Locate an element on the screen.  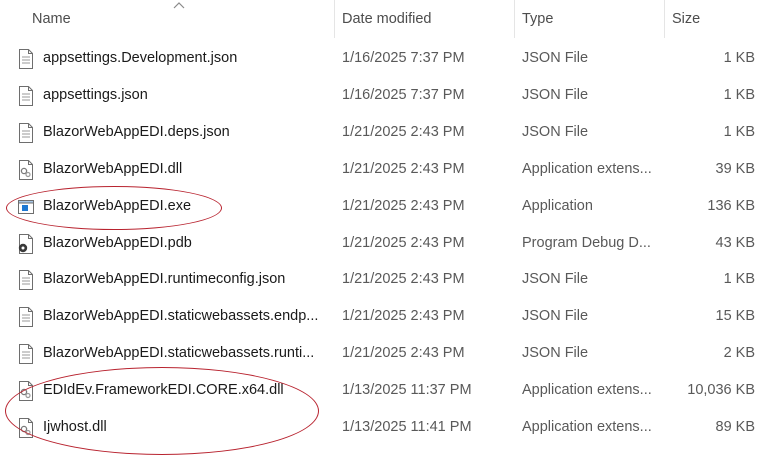
column-header-name: Name is located at coordinates (179, 19).